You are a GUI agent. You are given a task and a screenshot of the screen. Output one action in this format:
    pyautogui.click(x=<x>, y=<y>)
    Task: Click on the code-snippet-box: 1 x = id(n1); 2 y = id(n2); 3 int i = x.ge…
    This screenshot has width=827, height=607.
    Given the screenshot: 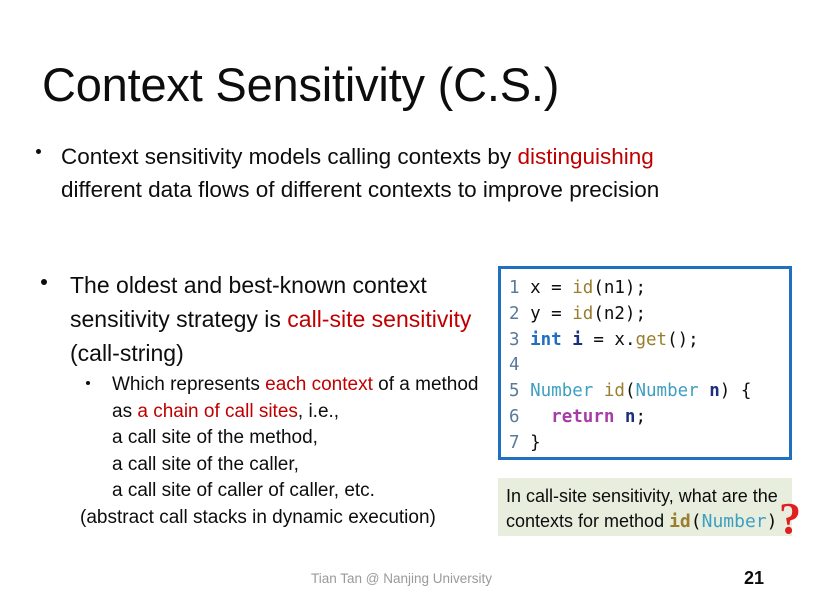 What is the action you would take?
    pyautogui.click(x=645, y=363)
    